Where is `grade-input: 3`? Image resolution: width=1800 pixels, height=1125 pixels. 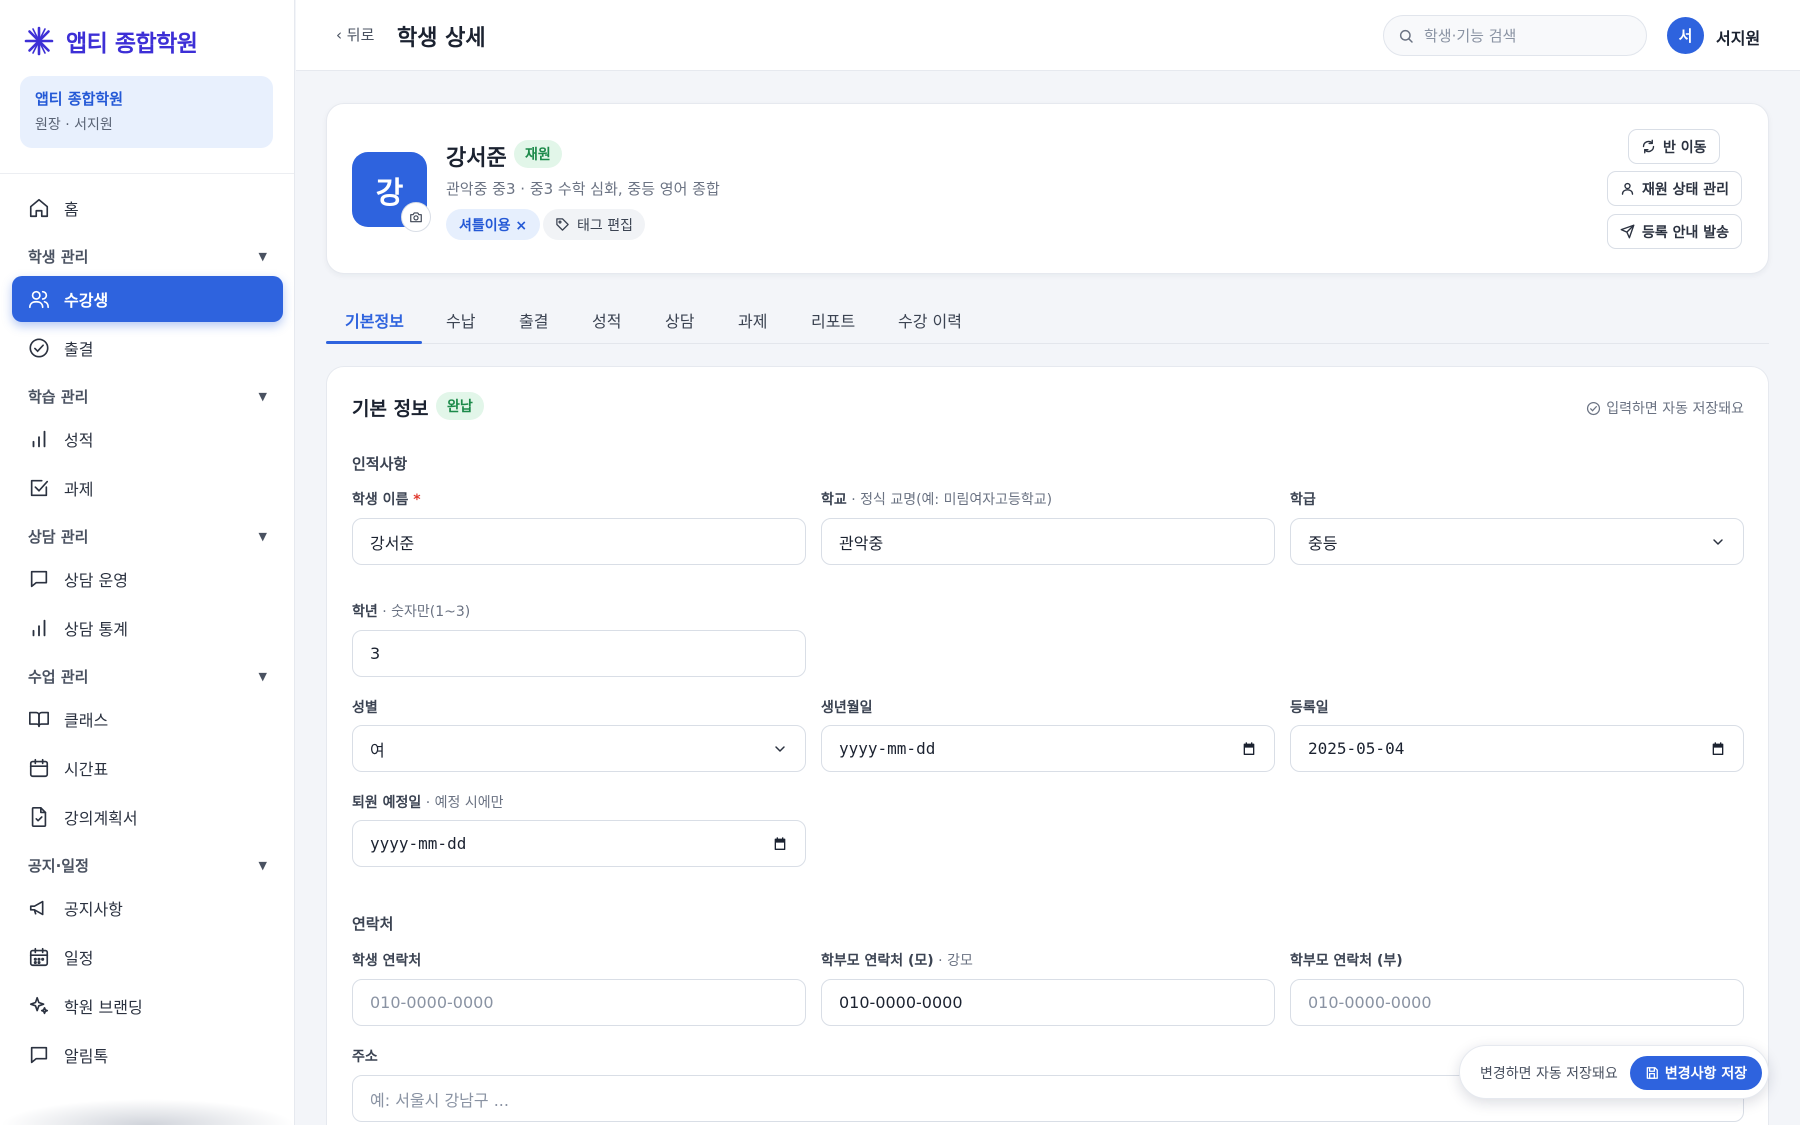
grade-input: 3 is located at coordinates (579, 653).